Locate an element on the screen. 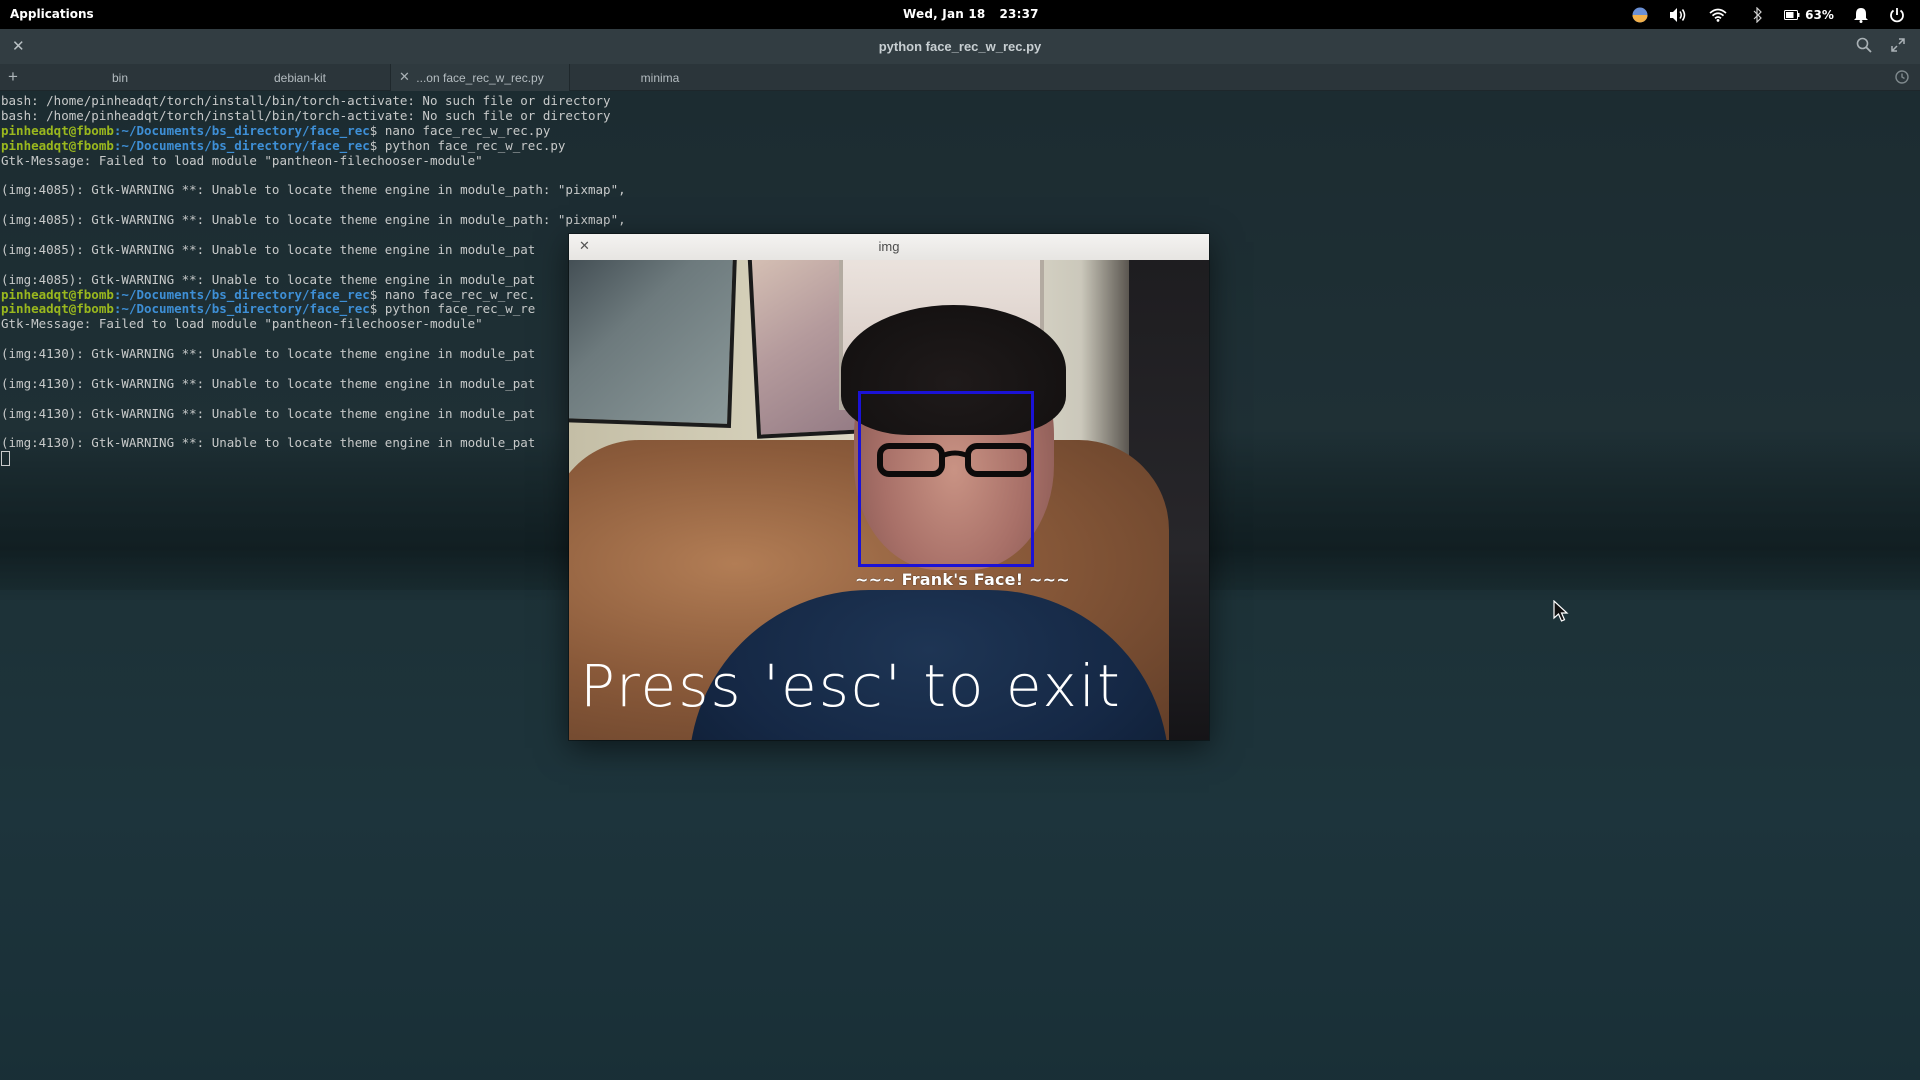 The height and width of the screenshot is (1080, 1920). img-window-title: img is located at coordinates (889, 246).